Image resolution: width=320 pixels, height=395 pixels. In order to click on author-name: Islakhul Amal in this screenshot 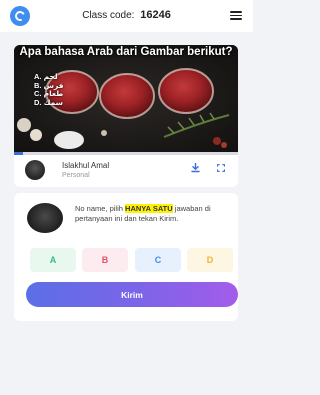, I will do `click(86, 165)`.